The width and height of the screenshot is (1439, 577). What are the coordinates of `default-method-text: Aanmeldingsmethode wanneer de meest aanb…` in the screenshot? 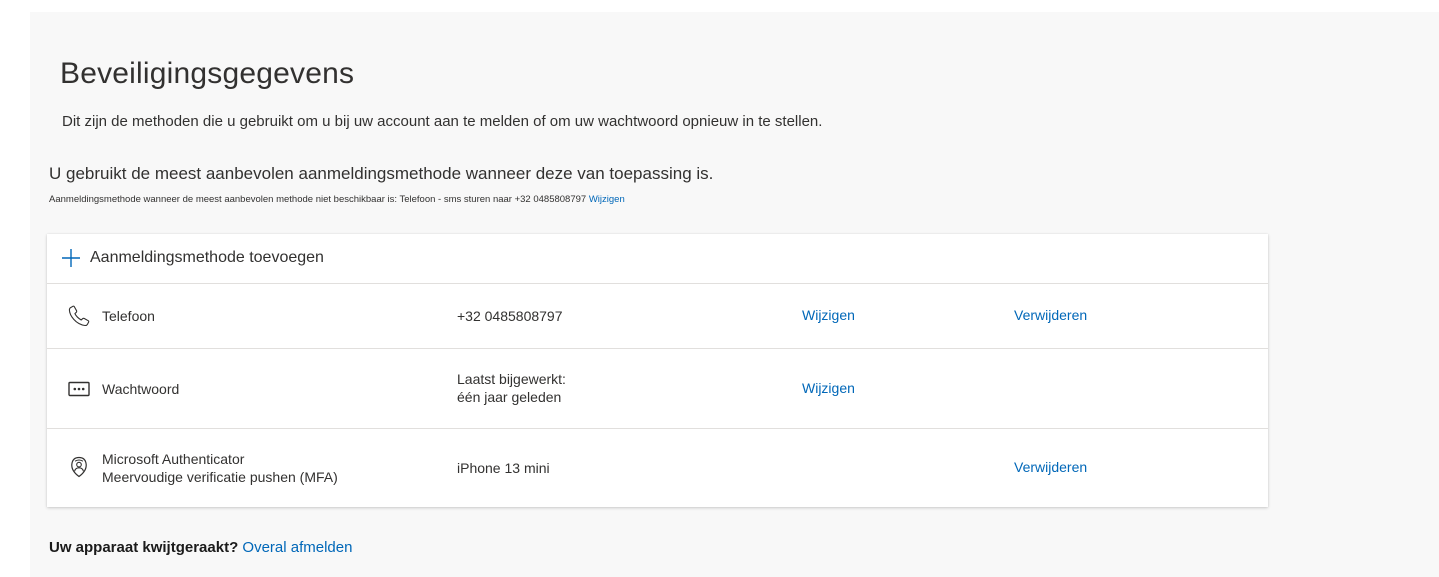 It's located at (318, 199).